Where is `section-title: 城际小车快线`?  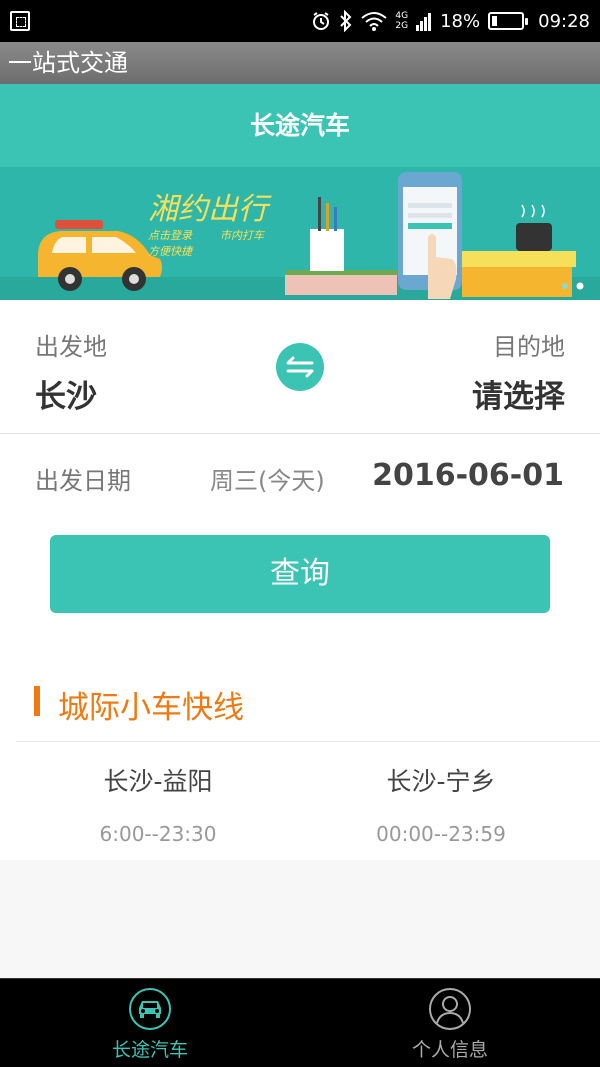 section-title: 城际小车快线 is located at coordinates (151, 708).